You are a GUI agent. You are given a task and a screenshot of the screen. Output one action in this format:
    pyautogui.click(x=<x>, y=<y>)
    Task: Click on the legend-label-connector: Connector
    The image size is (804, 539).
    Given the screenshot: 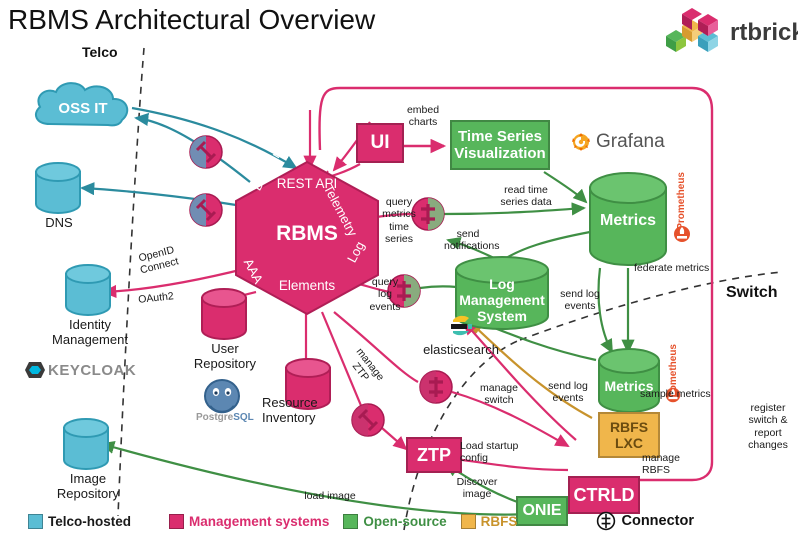 What is the action you would take?
    pyautogui.click(x=658, y=521)
    